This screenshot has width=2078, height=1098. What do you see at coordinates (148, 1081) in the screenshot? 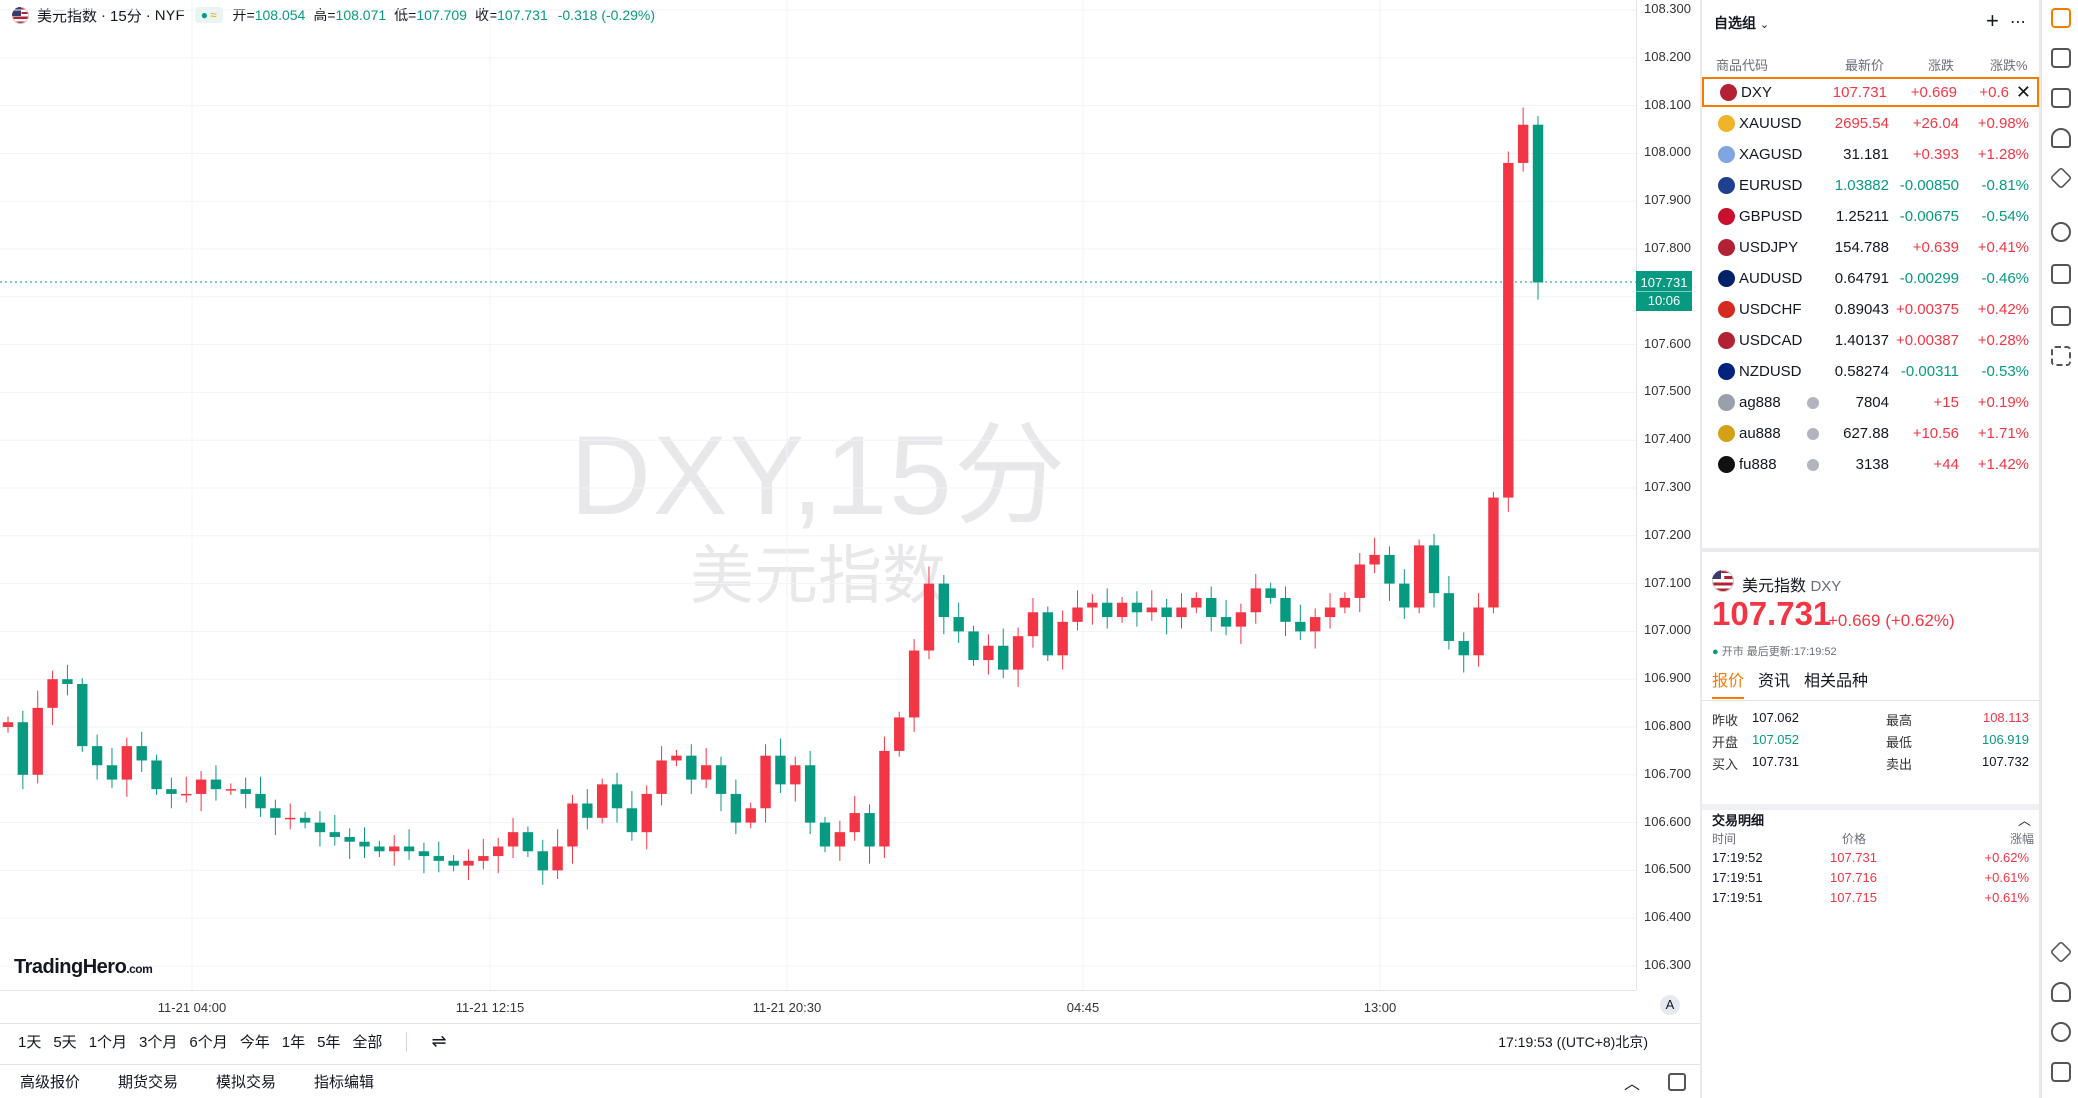
I see `bottom-tab: 期货交易` at bounding box center [148, 1081].